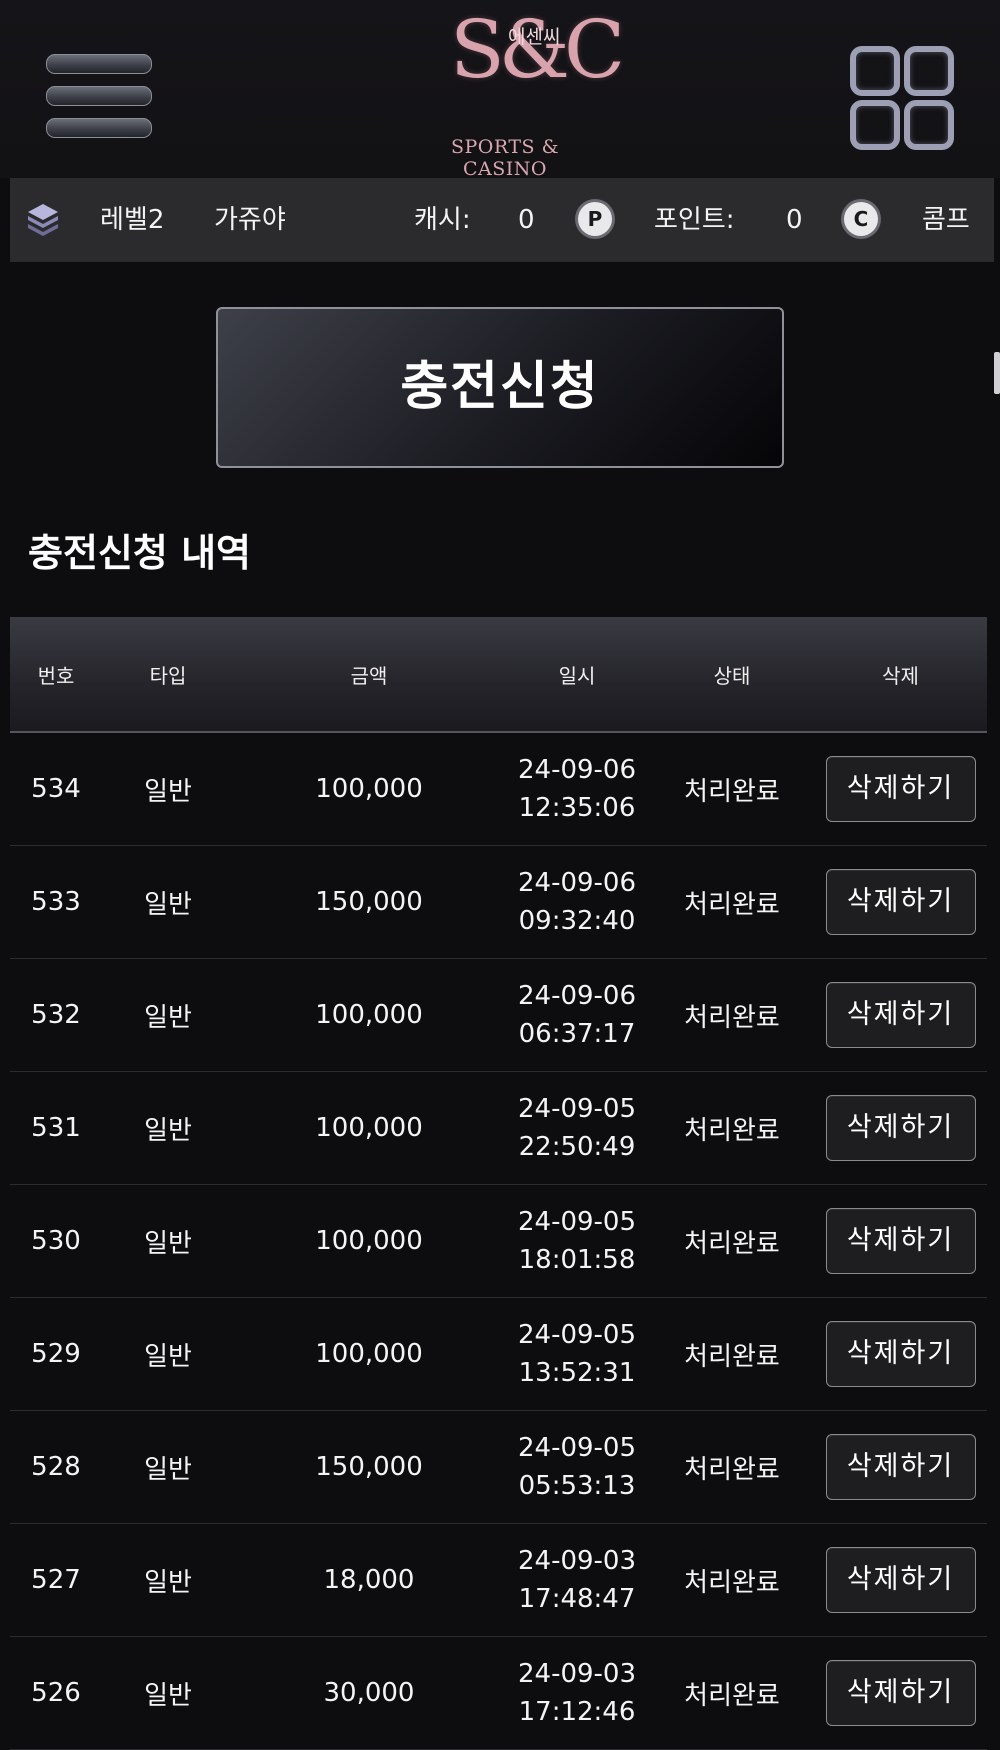  I want to click on row-amount: 30,000, so click(369, 1693).